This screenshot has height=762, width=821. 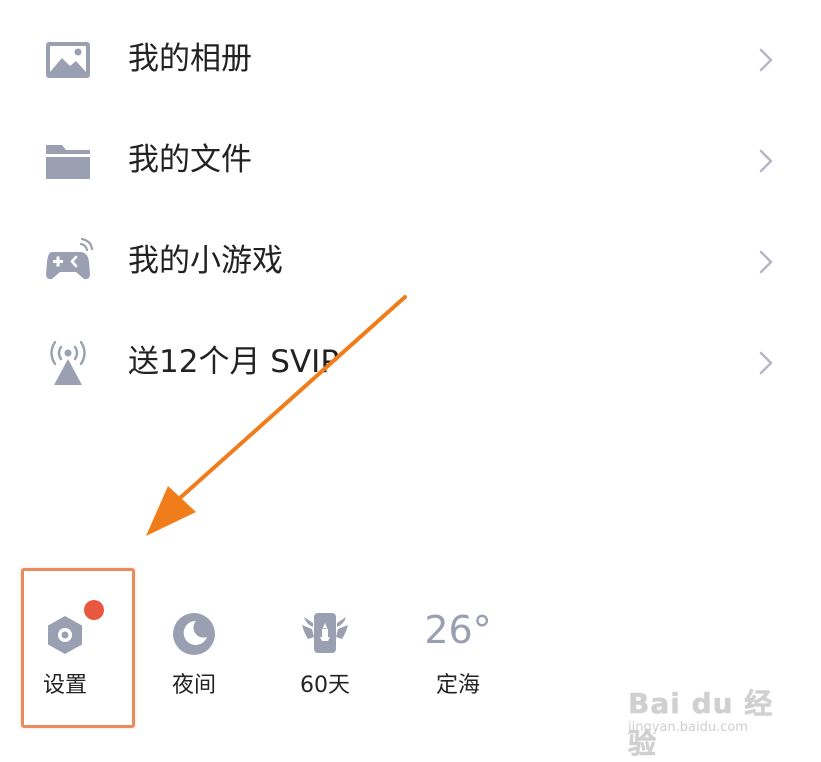 I want to click on moon-icon, so click(x=194, y=634).